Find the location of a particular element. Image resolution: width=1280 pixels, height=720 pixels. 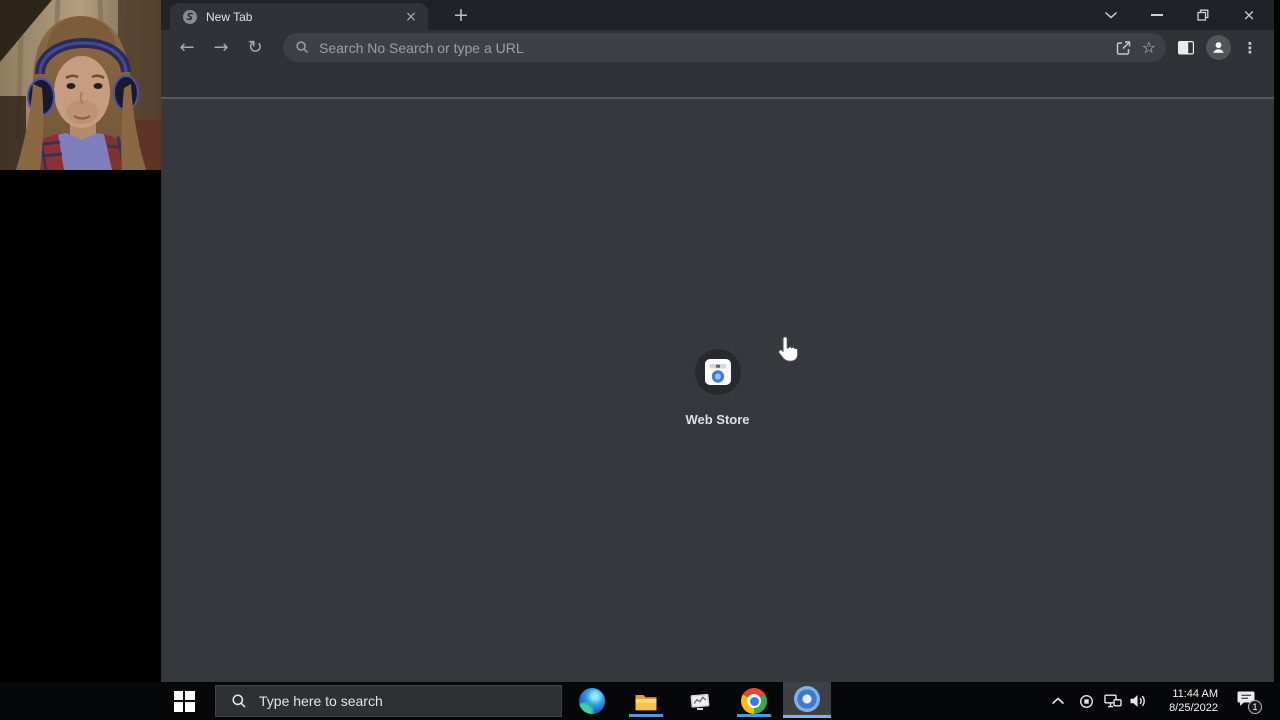

file-explorer-icon is located at coordinates (646, 703).